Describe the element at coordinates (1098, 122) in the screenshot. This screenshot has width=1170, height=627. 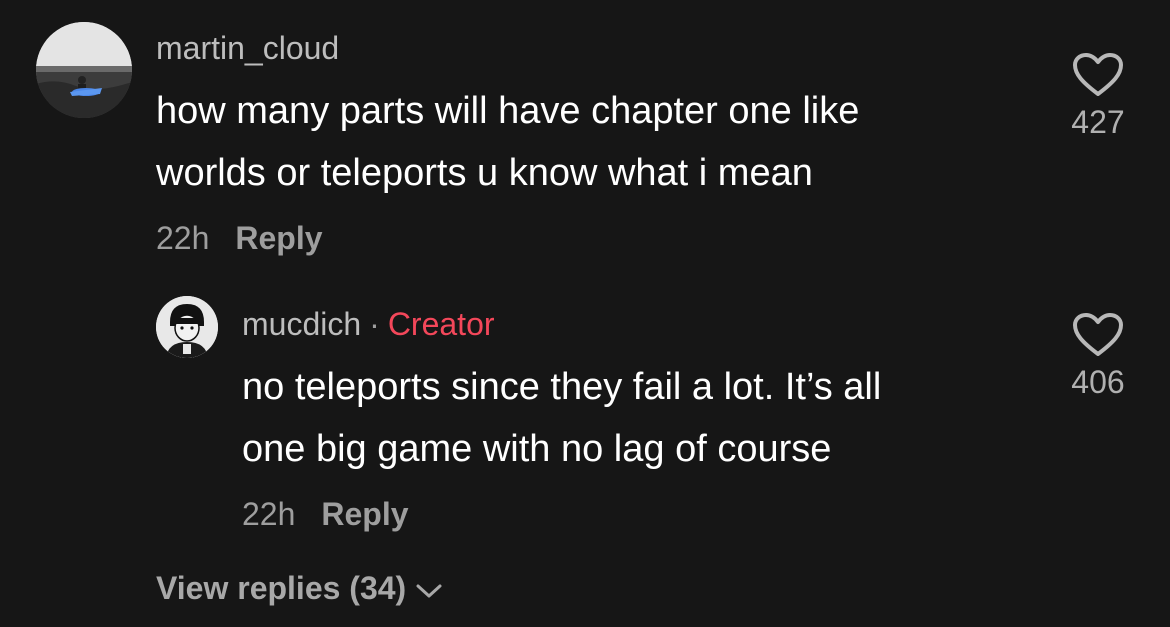
I see `like-count: 427` at that location.